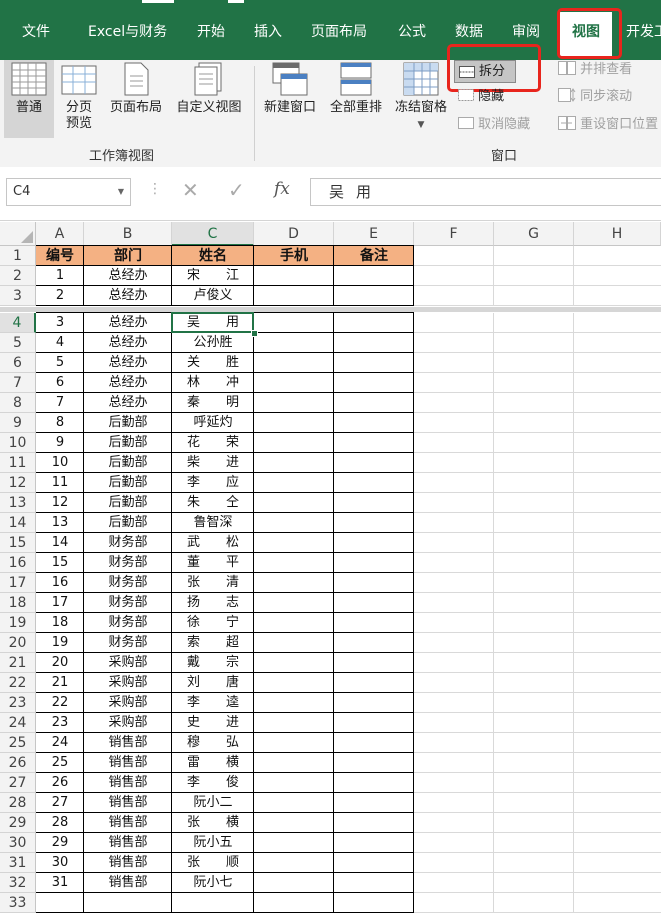  What do you see at coordinates (60, 234) in the screenshot?
I see `column-header-a: A` at bounding box center [60, 234].